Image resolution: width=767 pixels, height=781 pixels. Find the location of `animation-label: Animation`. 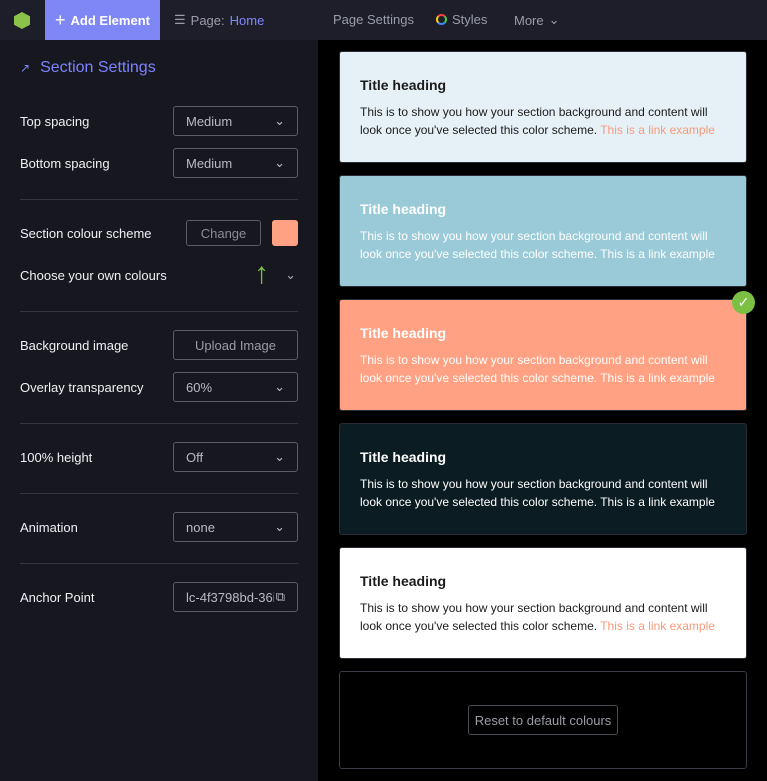

animation-label: Animation is located at coordinates (49, 527).